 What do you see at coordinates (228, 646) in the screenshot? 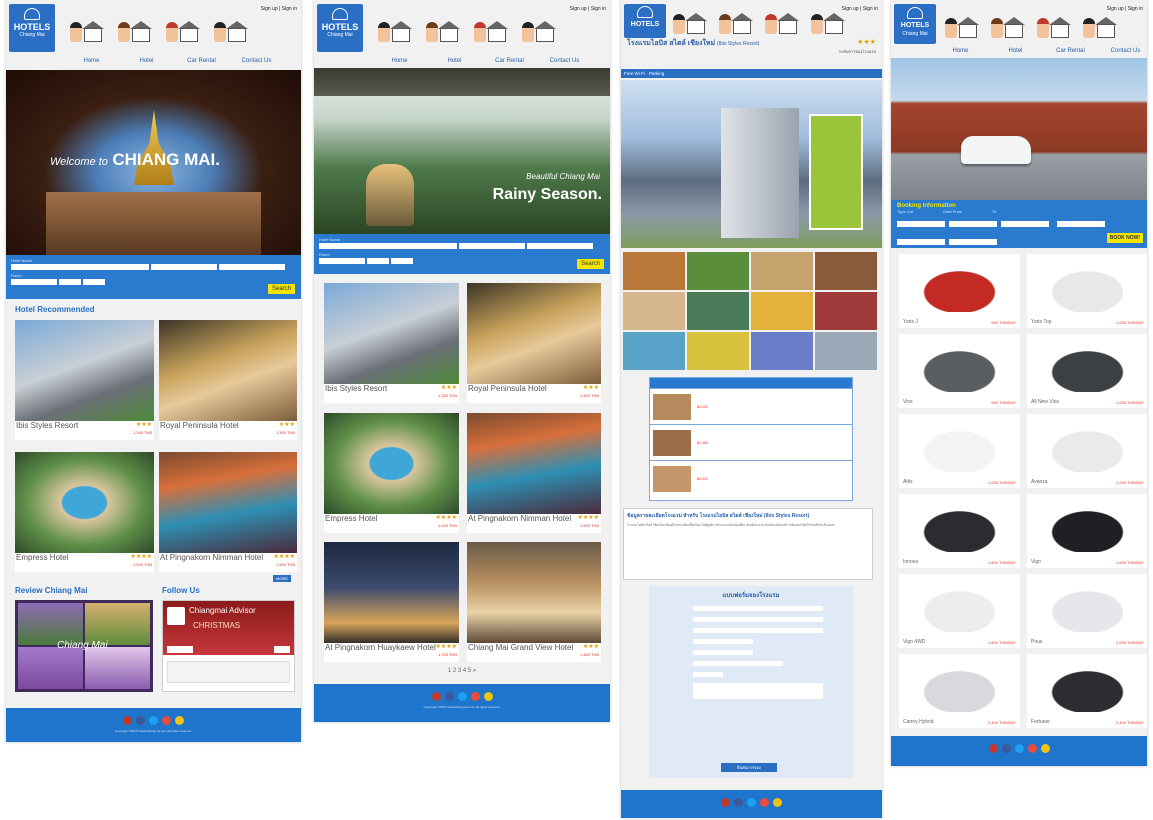
I see `facebook-widget: Chiangmai Advisor CHRISTMAS` at bounding box center [228, 646].